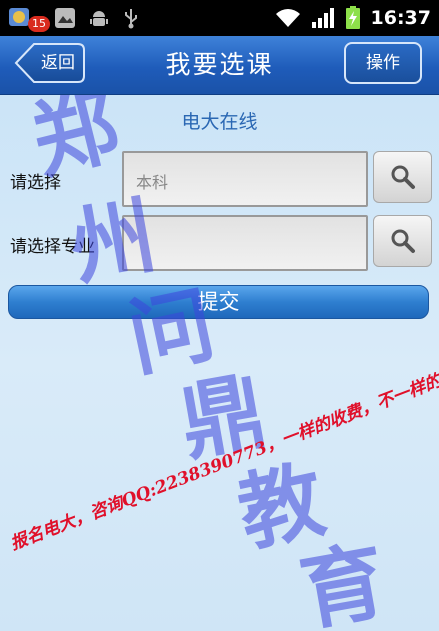 This screenshot has width=439, height=631. Describe the element at coordinates (343, 580) in the screenshot. I see `watermark-char: 育` at that location.